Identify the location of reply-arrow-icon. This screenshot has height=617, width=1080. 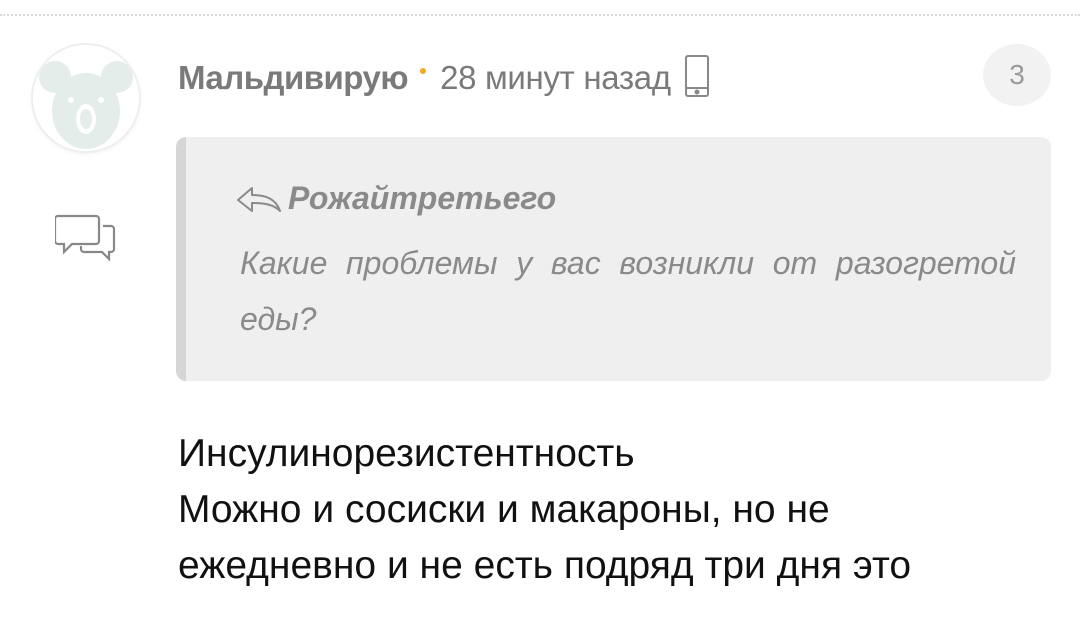
(259, 199).